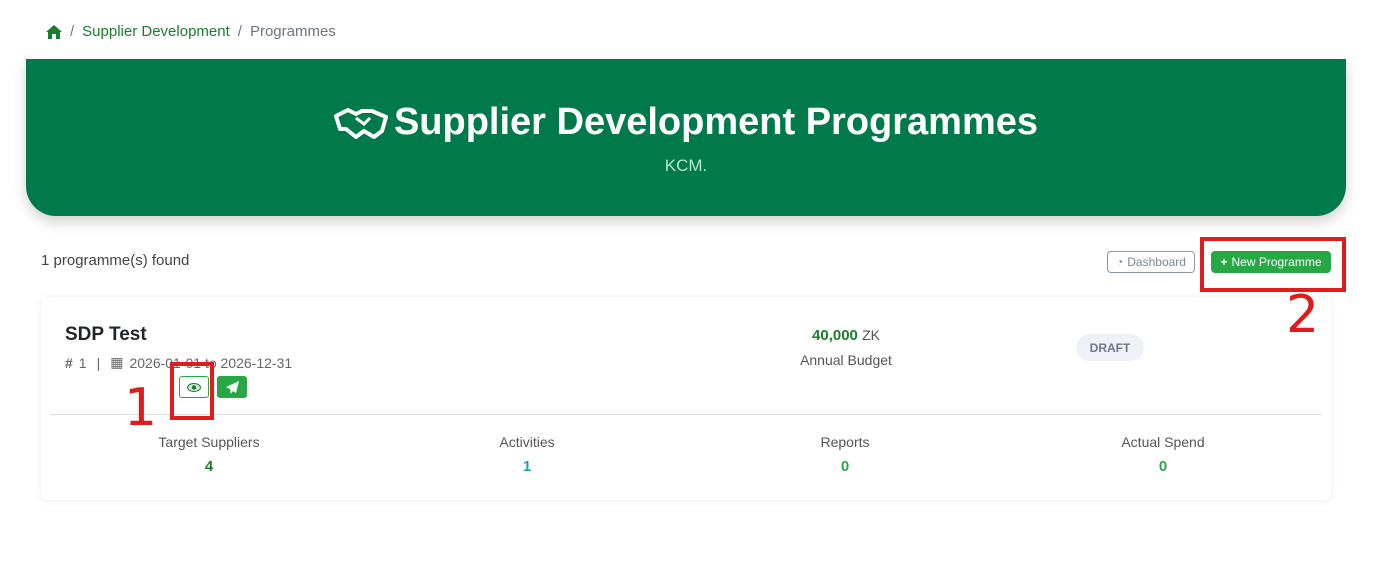  I want to click on stat-label: Actual Spend, so click(1163, 442).